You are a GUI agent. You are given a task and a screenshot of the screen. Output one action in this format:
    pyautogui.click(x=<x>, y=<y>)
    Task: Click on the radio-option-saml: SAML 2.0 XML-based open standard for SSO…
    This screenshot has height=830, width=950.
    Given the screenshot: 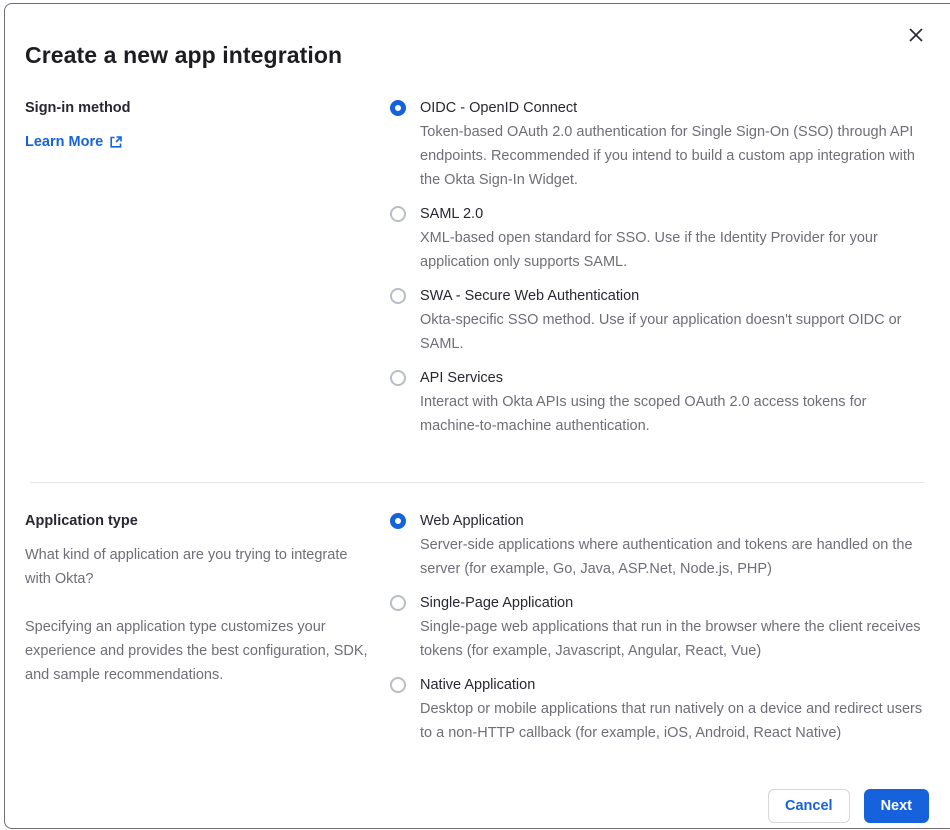 What is the action you would take?
    pyautogui.click(x=659, y=238)
    